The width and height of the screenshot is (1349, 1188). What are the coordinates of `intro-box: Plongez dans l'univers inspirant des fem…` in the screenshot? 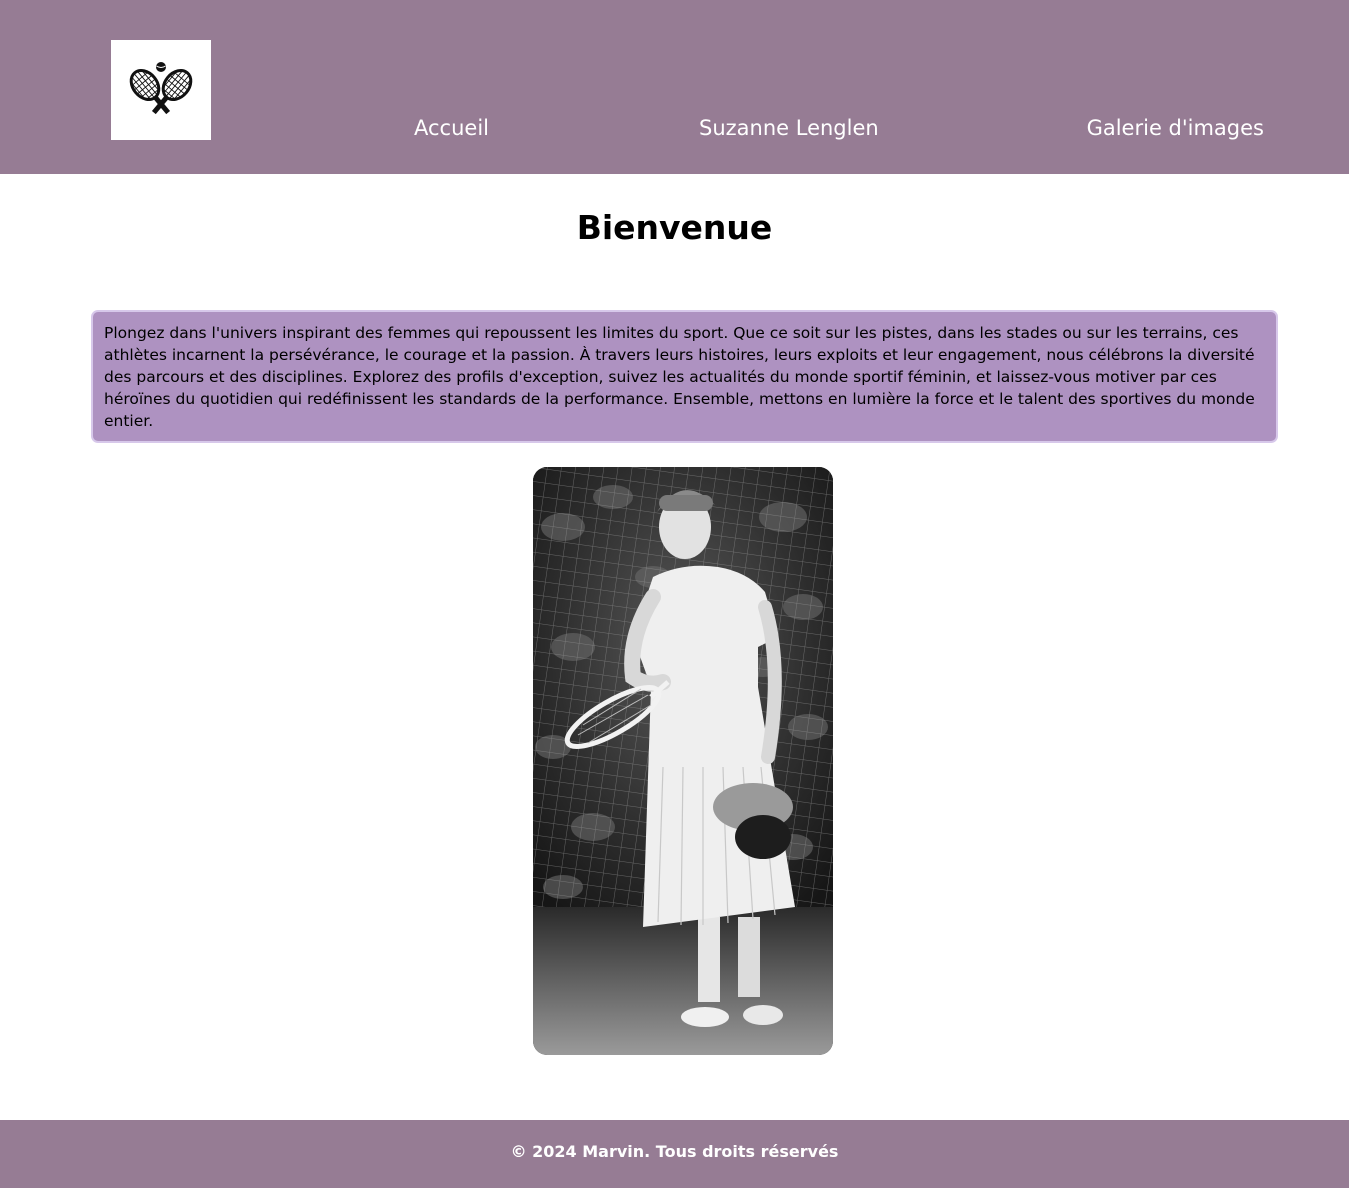 It's located at (684, 376).